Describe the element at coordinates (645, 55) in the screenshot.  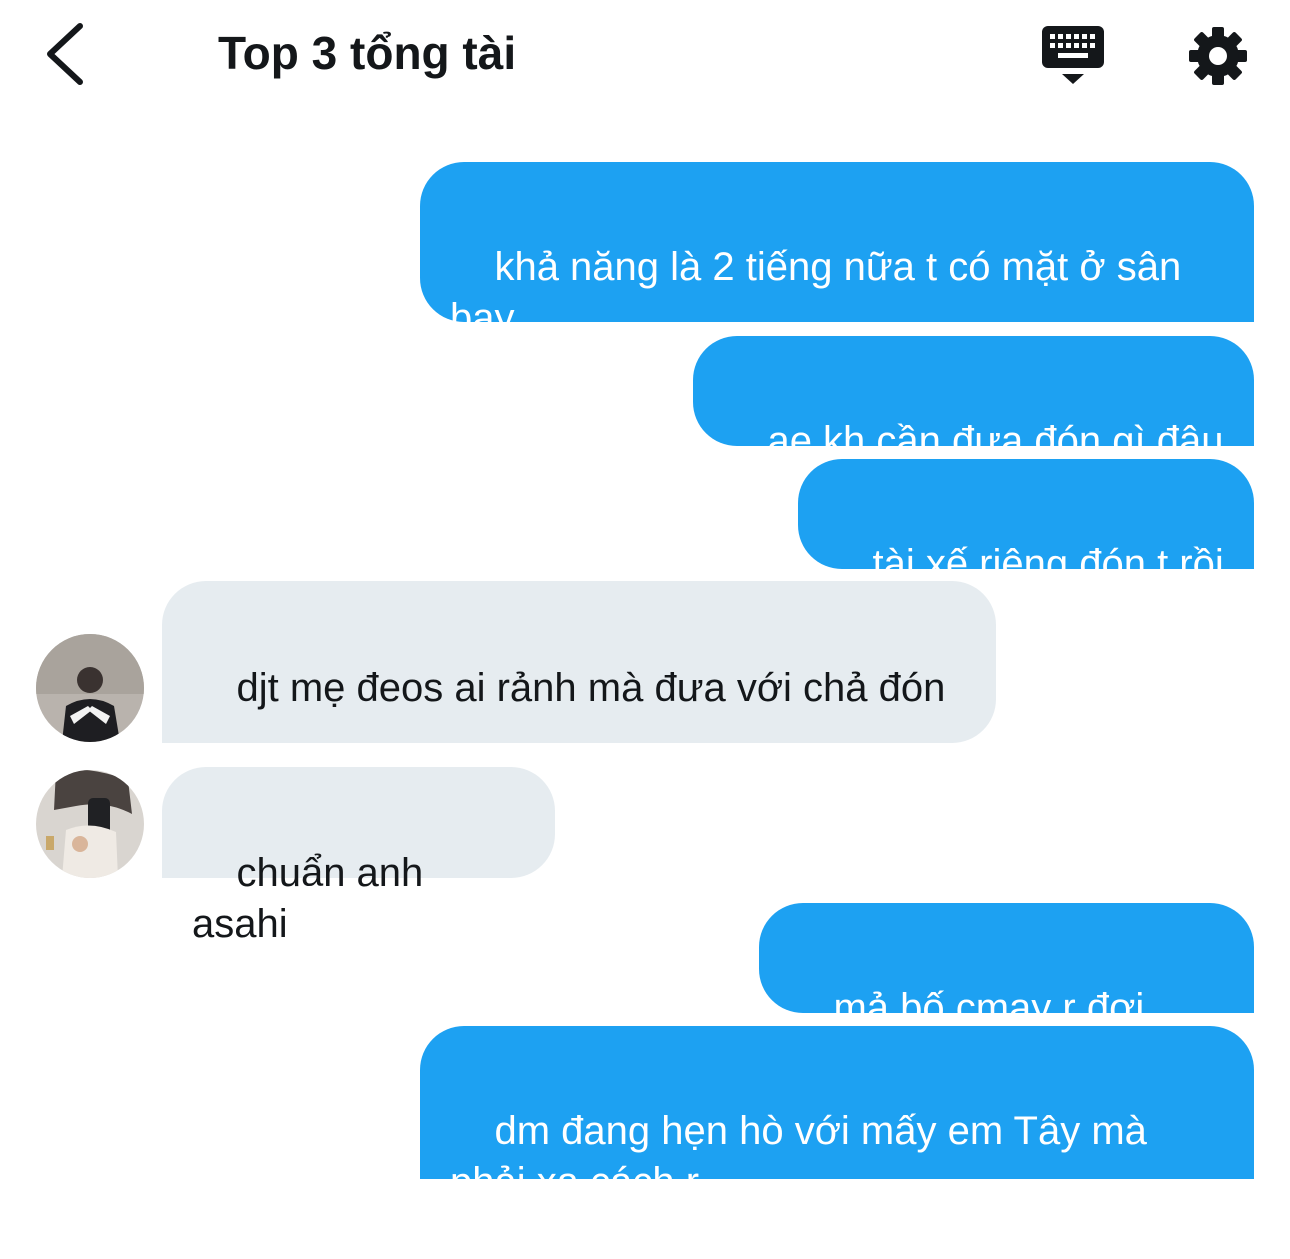
I see `chat-header: Top 3 tổng tài` at that location.